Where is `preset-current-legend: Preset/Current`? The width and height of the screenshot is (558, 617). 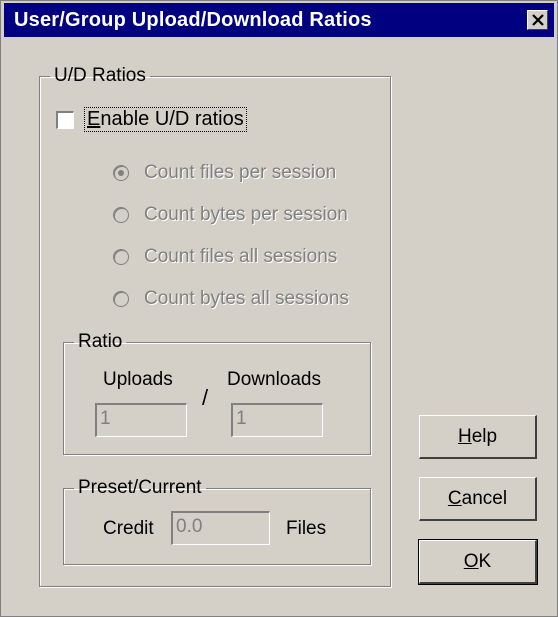
preset-current-legend: Preset/Current is located at coordinates (140, 487).